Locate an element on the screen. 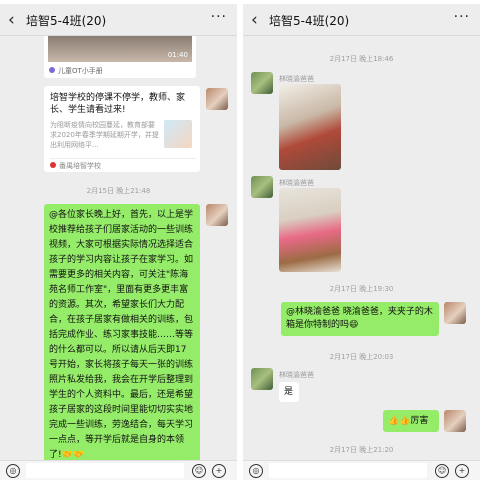 The height and width of the screenshot is (480, 480). video-card: 01:40 儿童OT小手册 is located at coordinates (120, 57).